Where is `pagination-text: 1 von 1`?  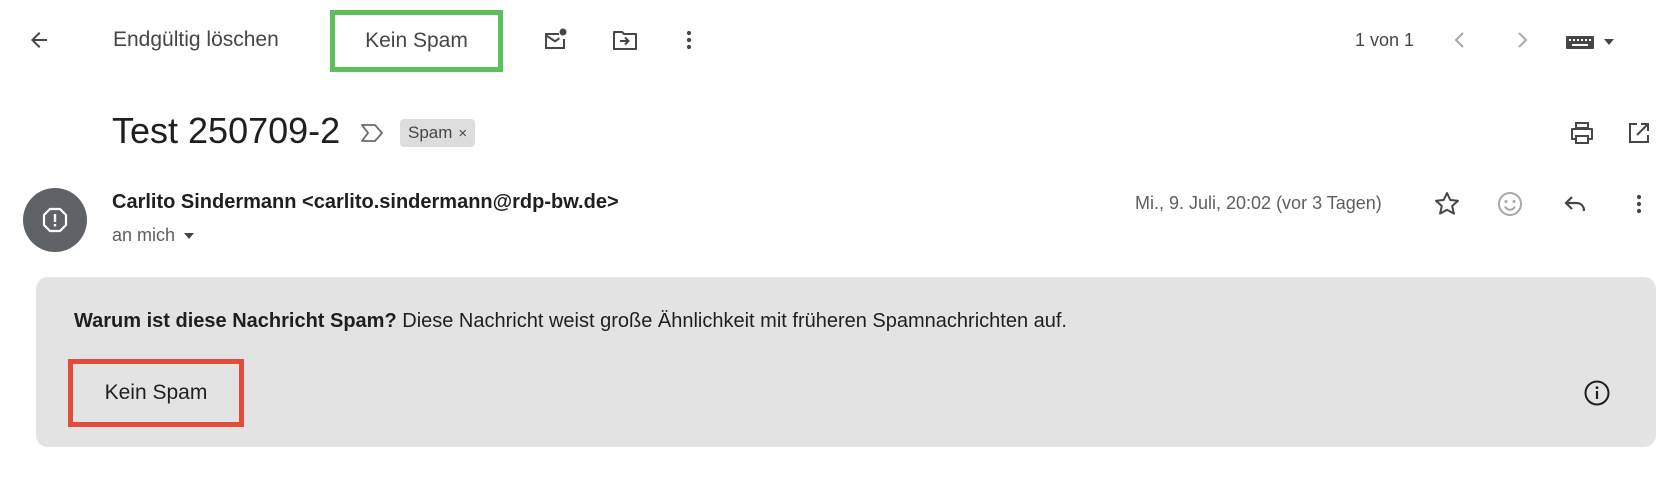
pagination-text: 1 von 1 is located at coordinates (1385, 40).